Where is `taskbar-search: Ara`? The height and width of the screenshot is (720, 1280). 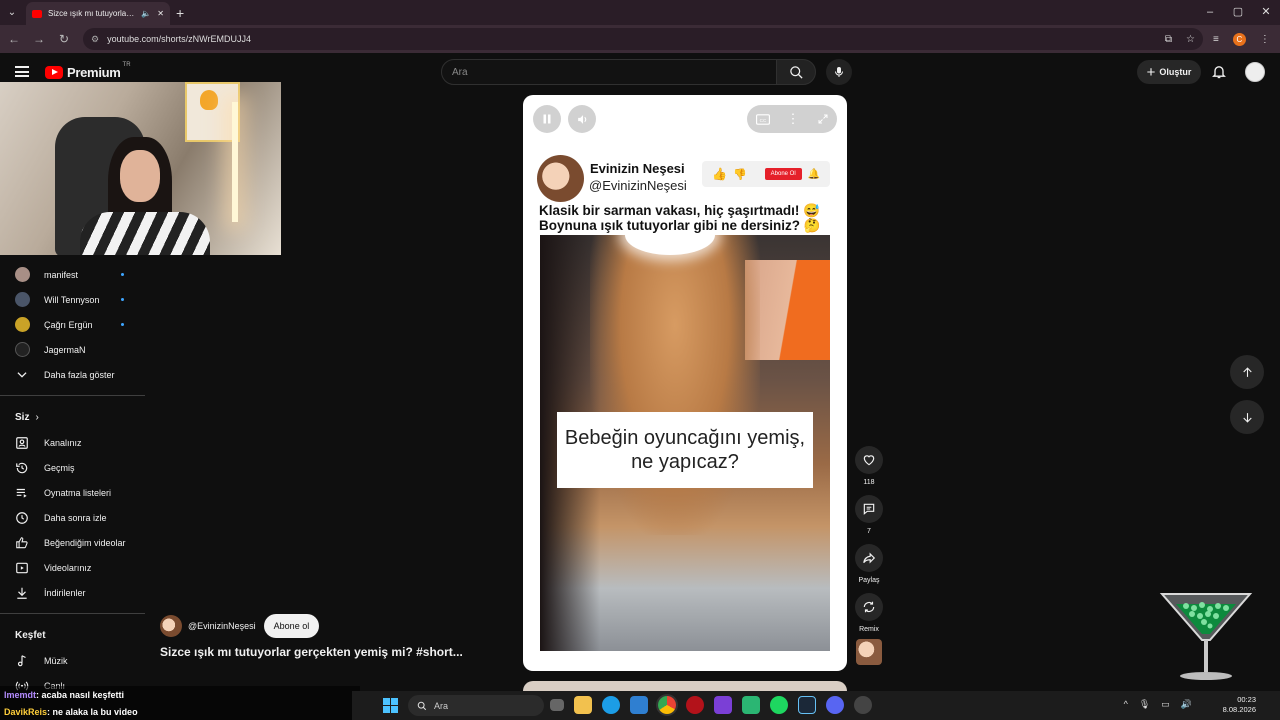
taskbar-search: Ara is located at coordinates (476, 705).